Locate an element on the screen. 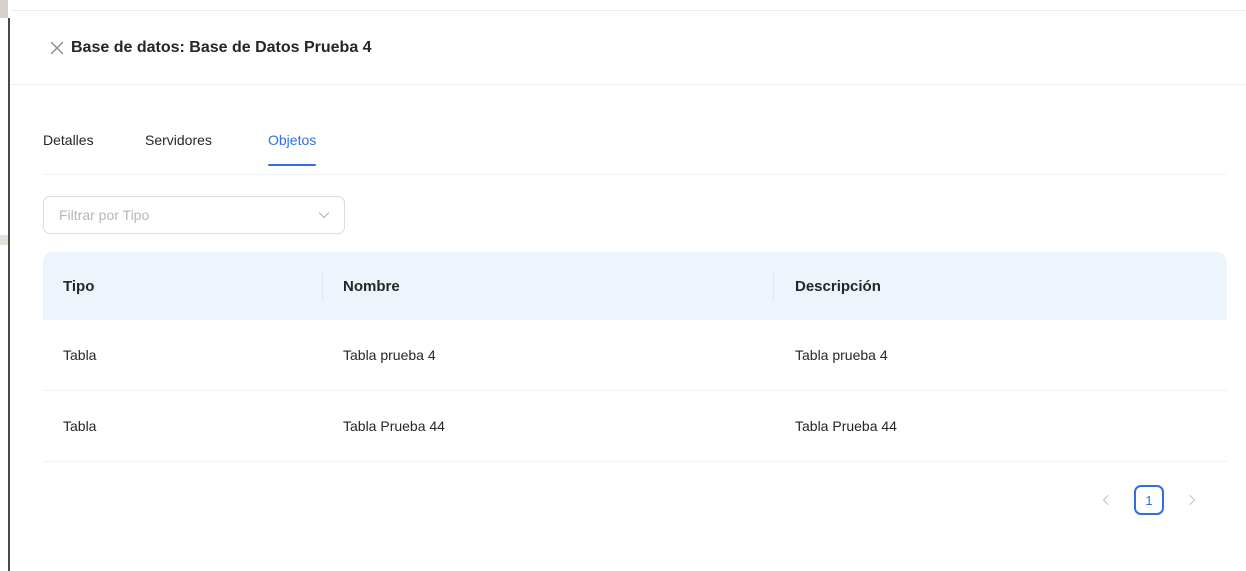 The image size is (1246, 571). panel-title: Base de datos: Base de Datos Prueba 4 is located at coordinates (221, 47).